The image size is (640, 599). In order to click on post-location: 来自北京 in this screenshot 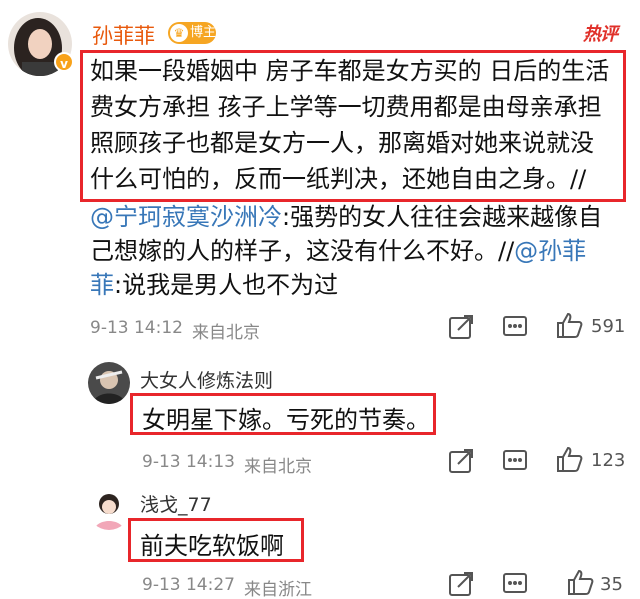, I will do `click(226, 333)`.